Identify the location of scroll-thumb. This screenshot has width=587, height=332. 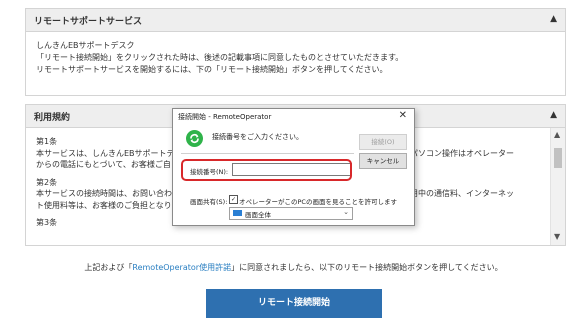
(558, 158).